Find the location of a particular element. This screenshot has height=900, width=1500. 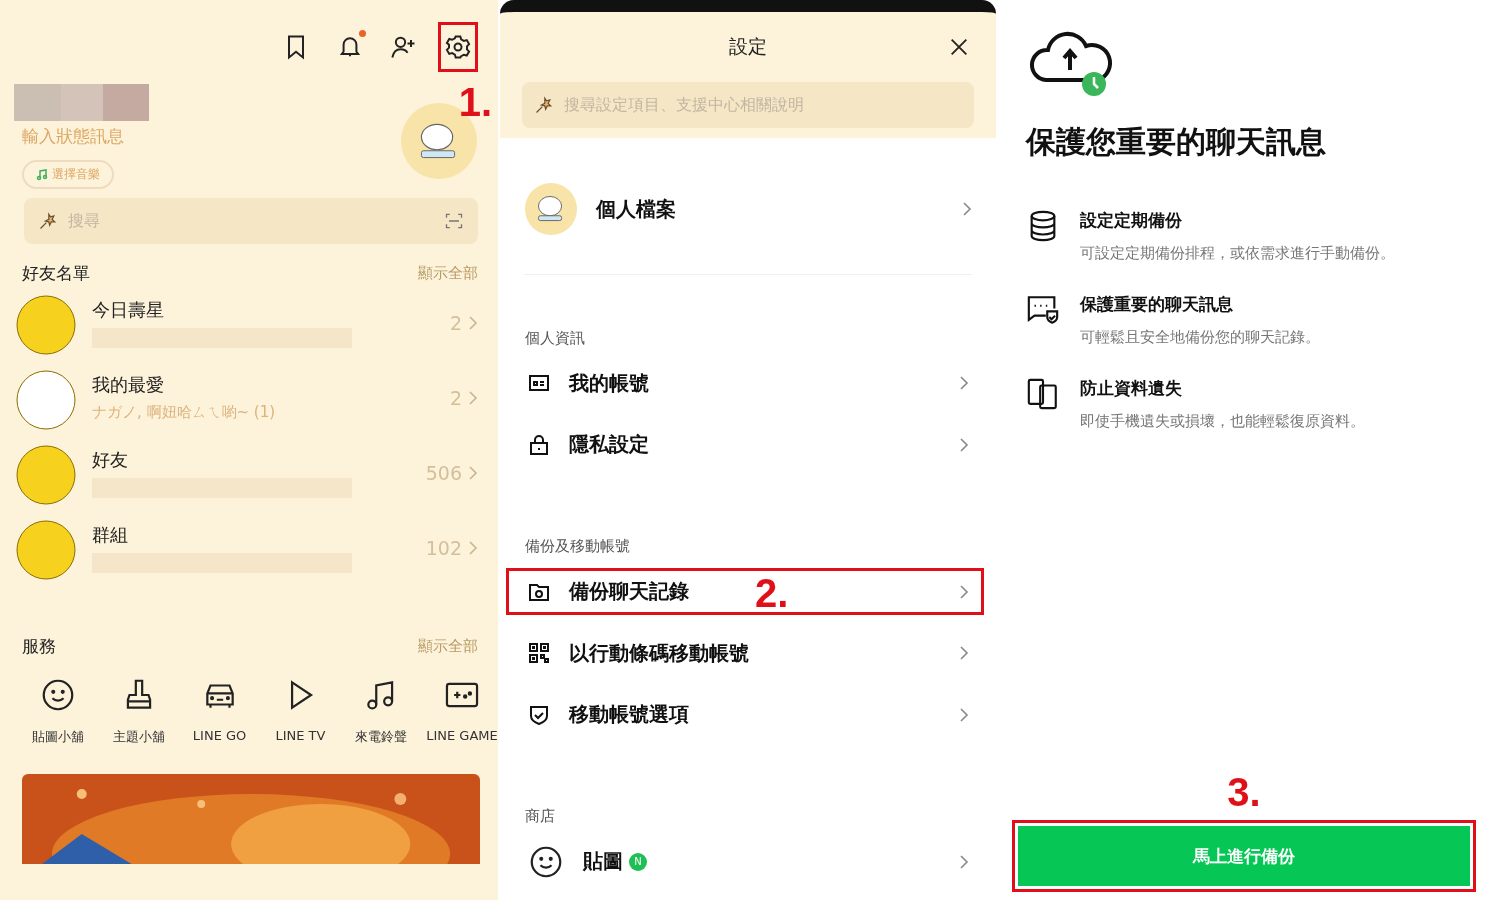

feature-title: 保護重要的聊天訊息 is located at coordinates (1157, 304).